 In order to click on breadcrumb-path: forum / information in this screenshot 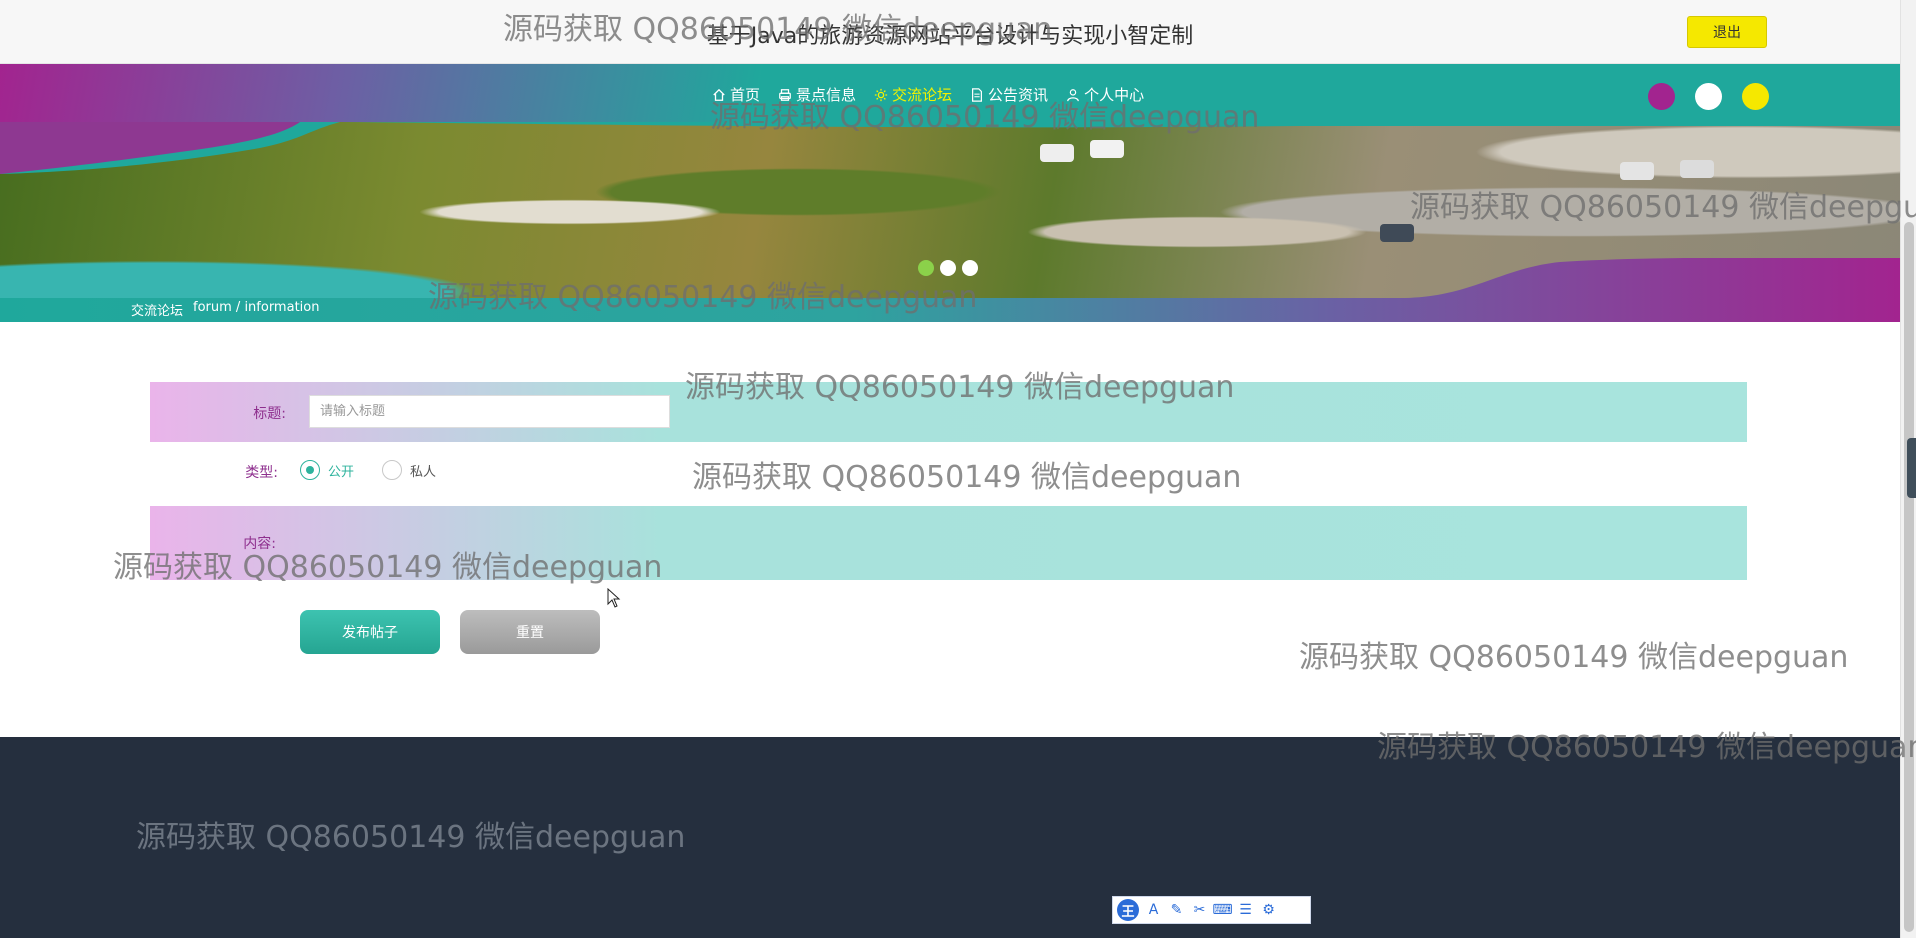, I will do `click(256, 307)`.